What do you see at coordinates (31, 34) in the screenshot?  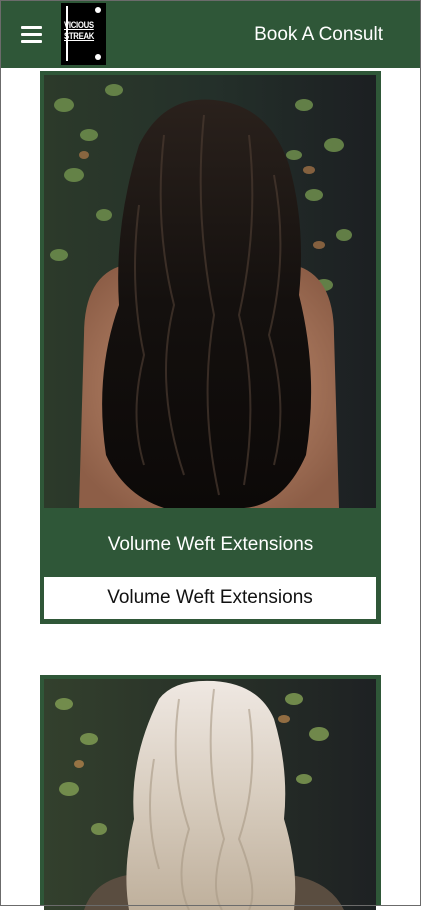 I see `hamburger-menu-icon` at bounding box center [31, 34].